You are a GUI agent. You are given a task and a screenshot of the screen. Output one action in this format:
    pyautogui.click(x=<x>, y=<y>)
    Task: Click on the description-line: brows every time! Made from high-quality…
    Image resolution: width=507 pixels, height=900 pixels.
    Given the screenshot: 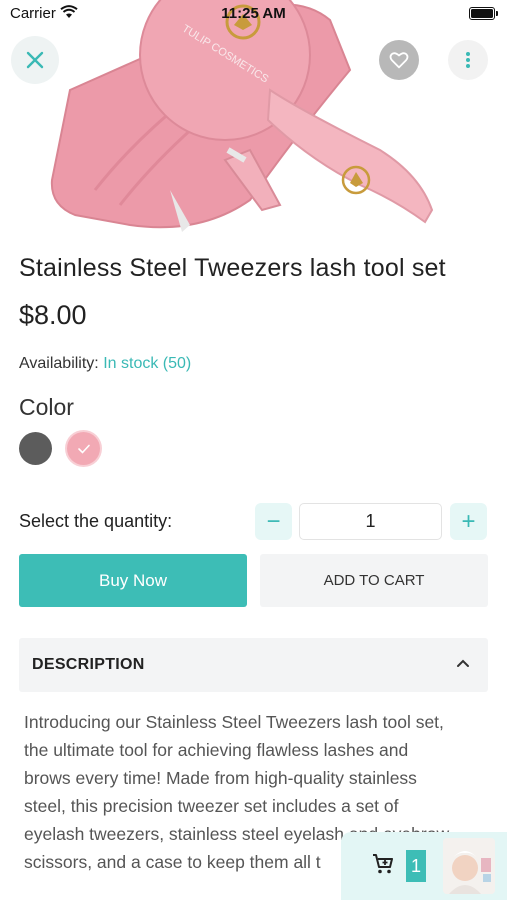 What is the action you would take?
    pyautogui.click(x=220, y=778)
    